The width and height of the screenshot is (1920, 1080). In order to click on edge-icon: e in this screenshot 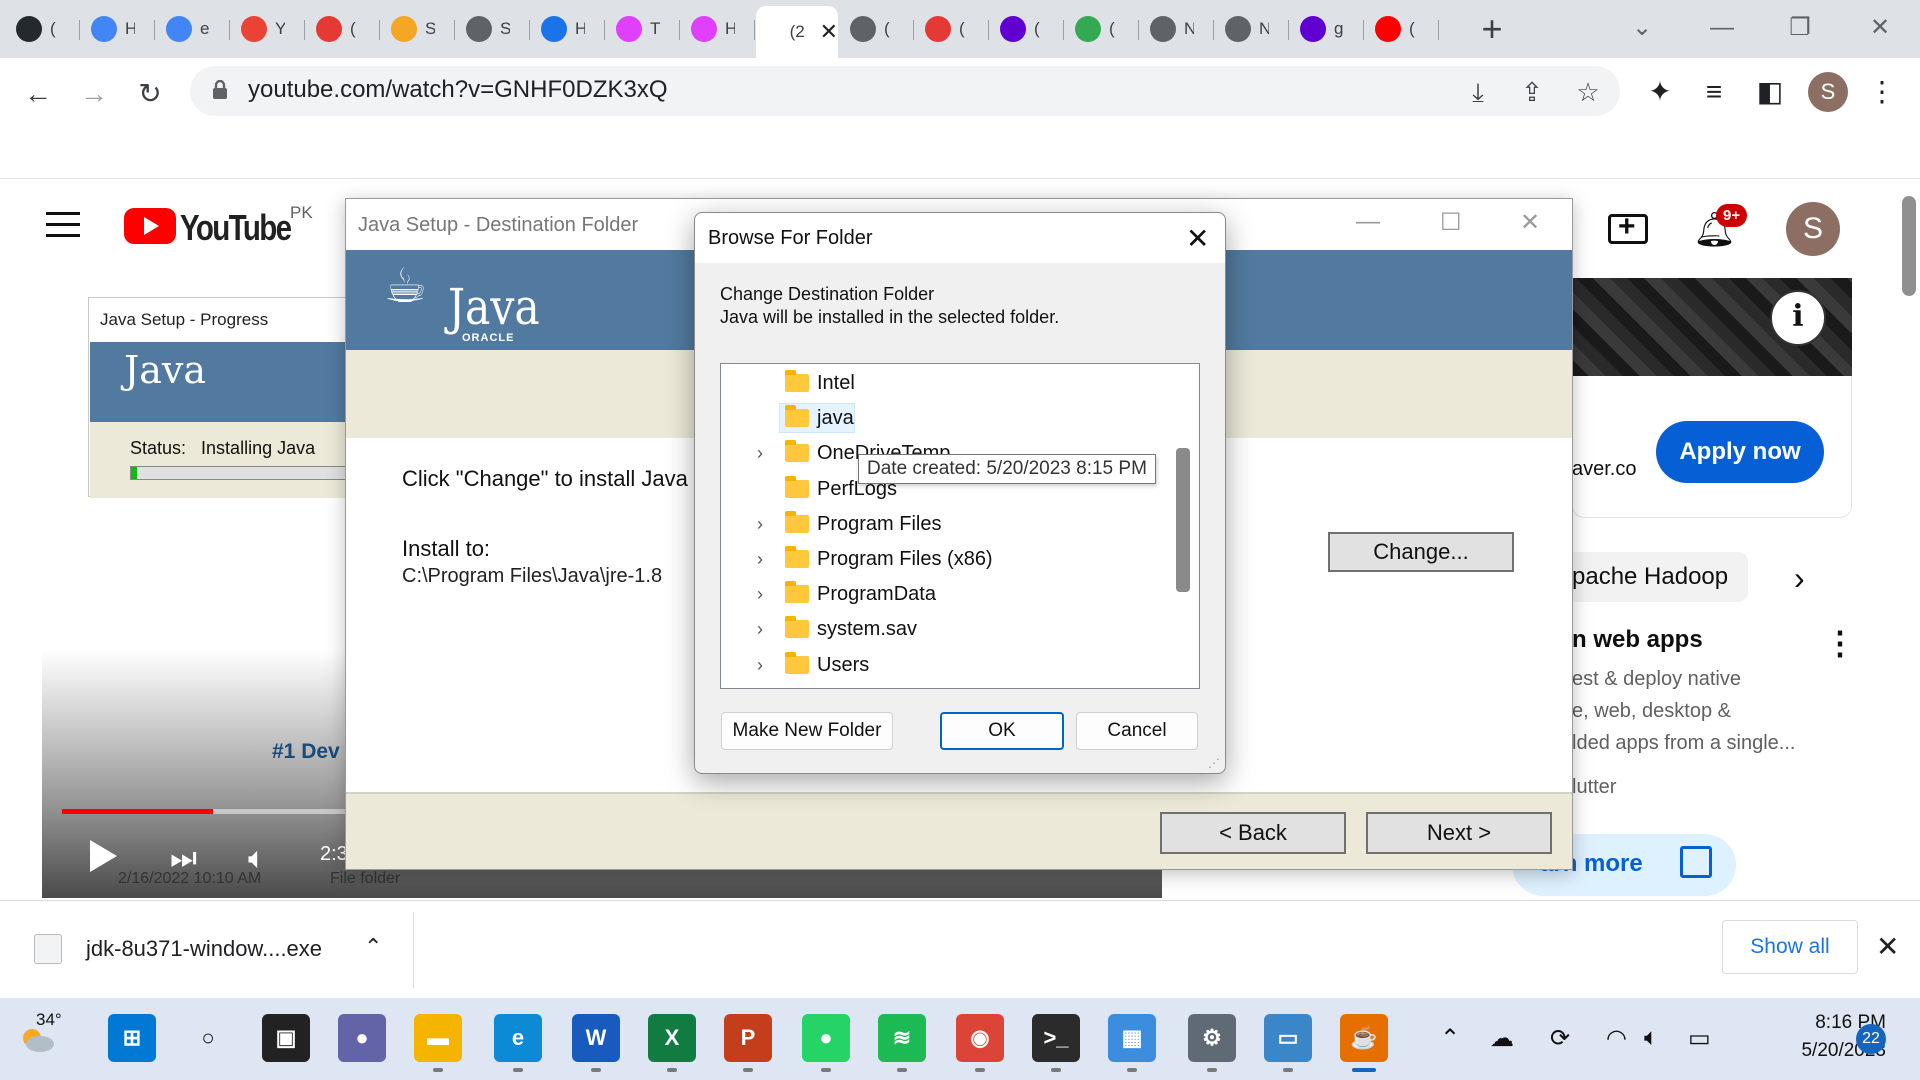, I will do `click(518, 1038)`.